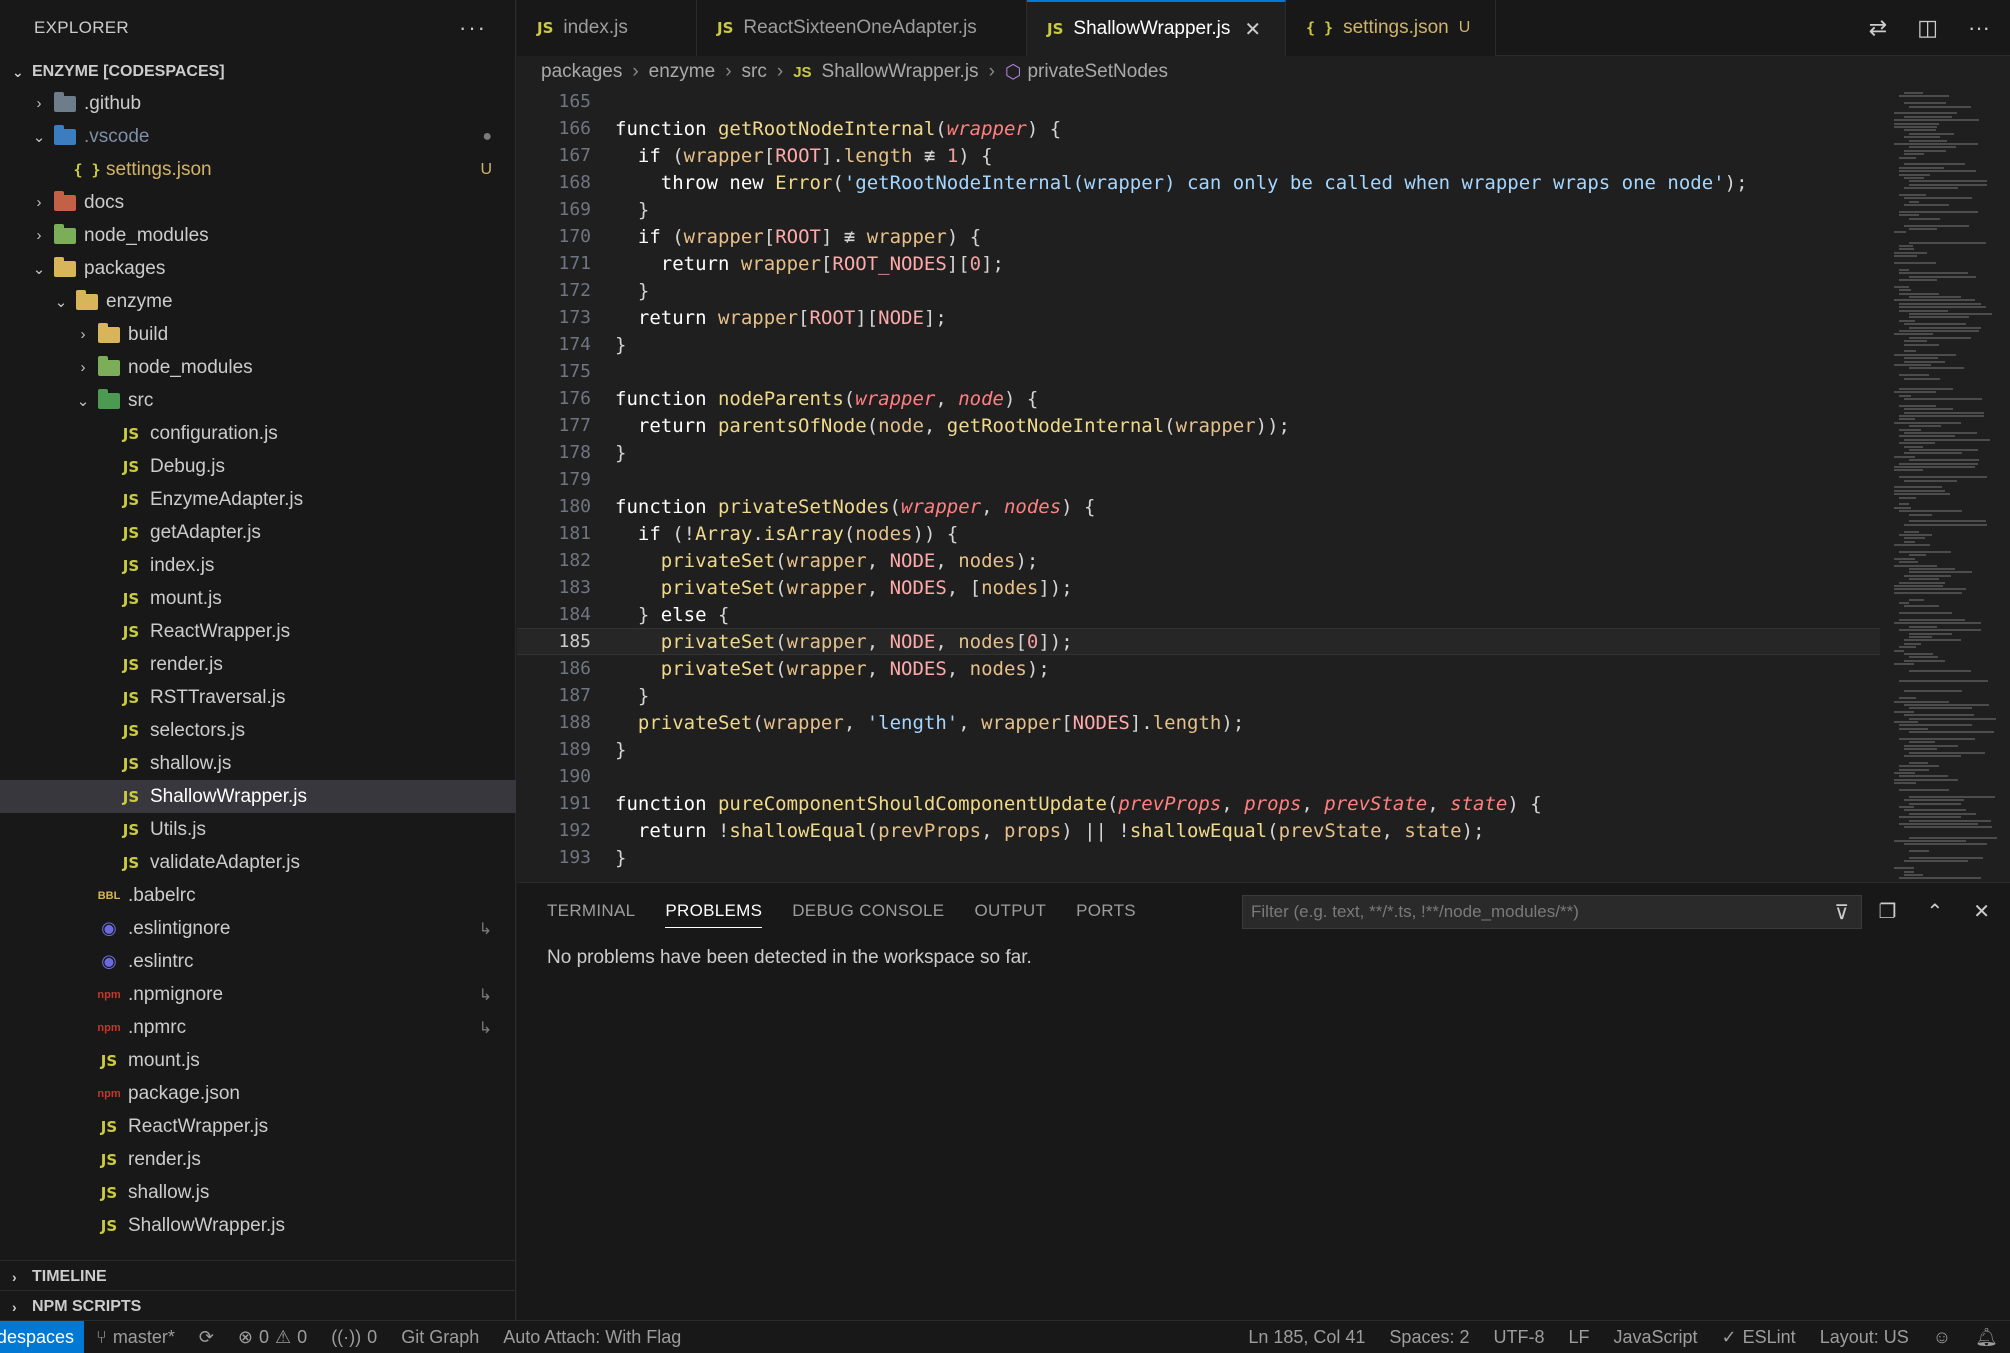 Image resolution: width=2010 pixels, height=1353 pixels. What do you see at coordinates (1198, 344) in the screenshot?
I see `code-line: 174}` at bounding box center [1198, 344].